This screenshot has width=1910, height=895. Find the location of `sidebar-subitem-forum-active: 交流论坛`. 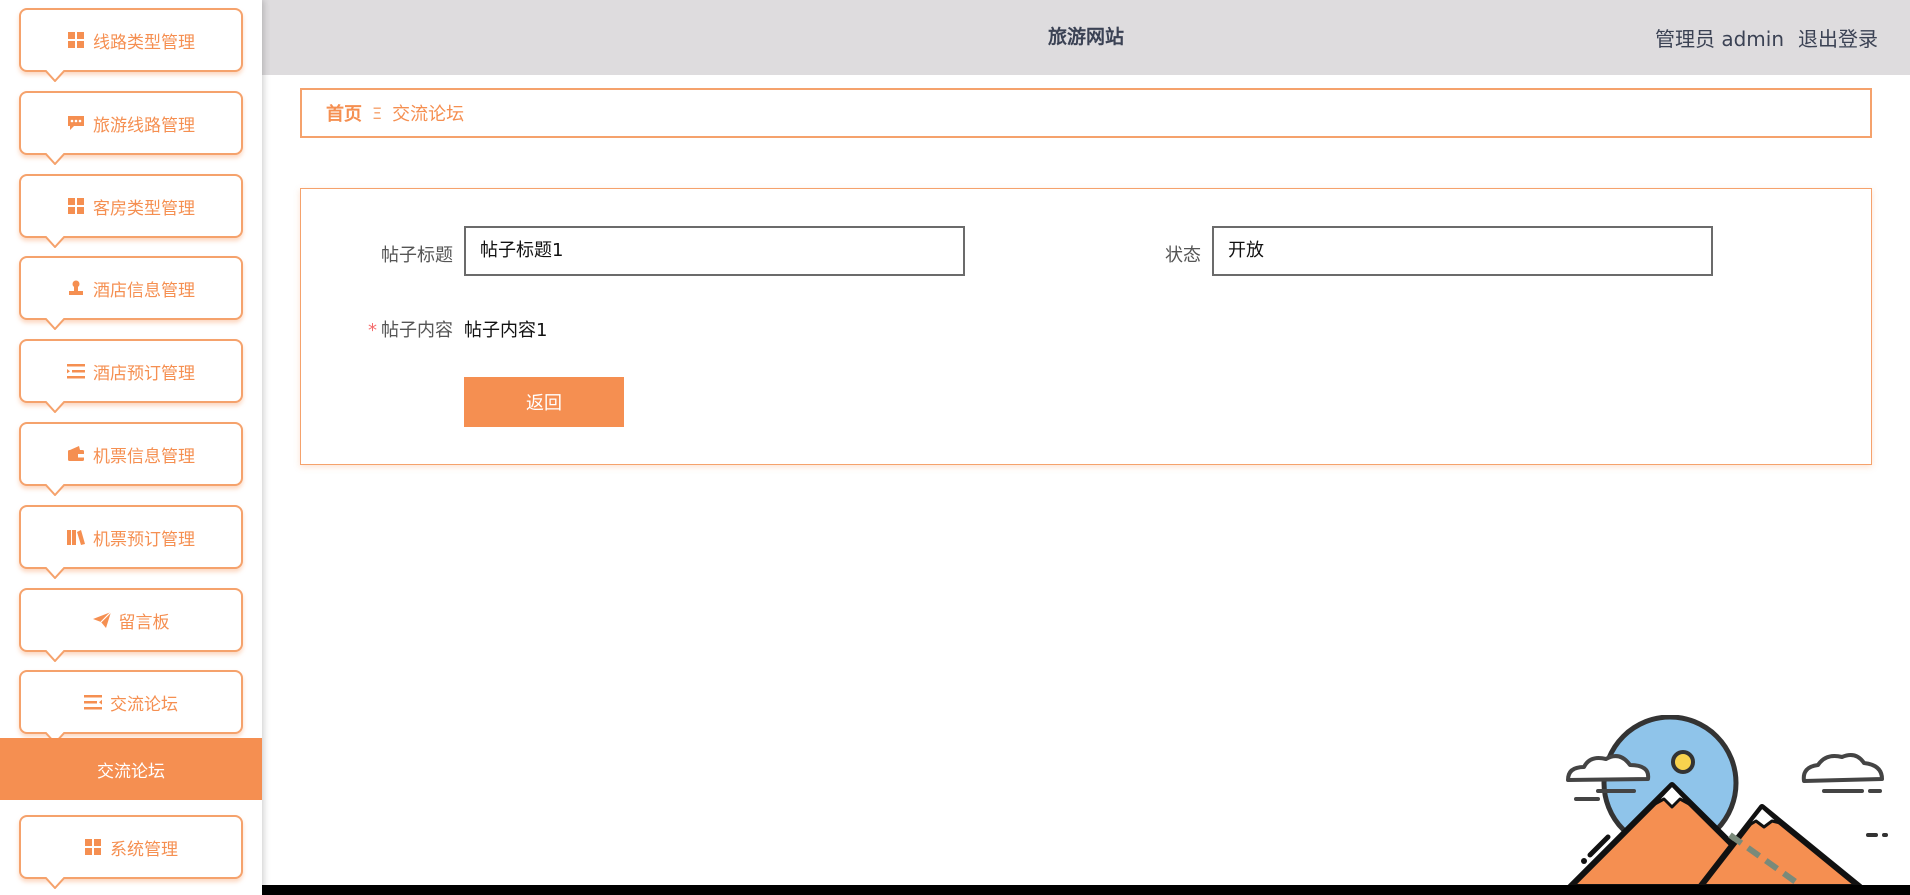

sidebar-subitem-forum-active: 交流论坛 is located at coordinates (131, 769).